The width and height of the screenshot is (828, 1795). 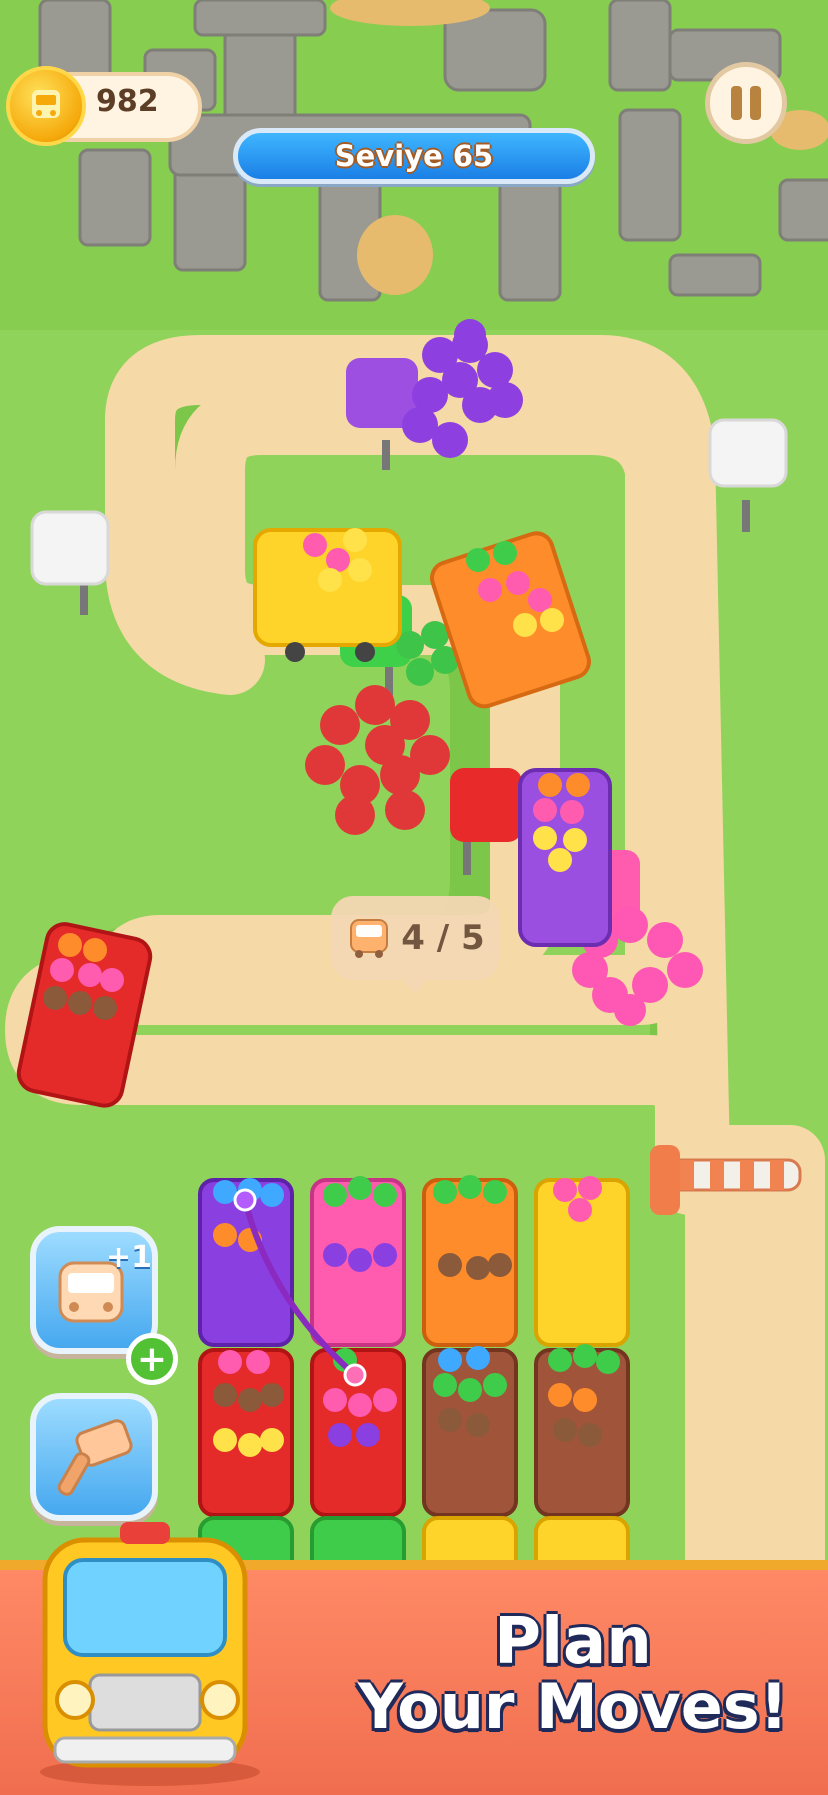 I want to click on bus-coin-icon, so click(x=46, y=106).